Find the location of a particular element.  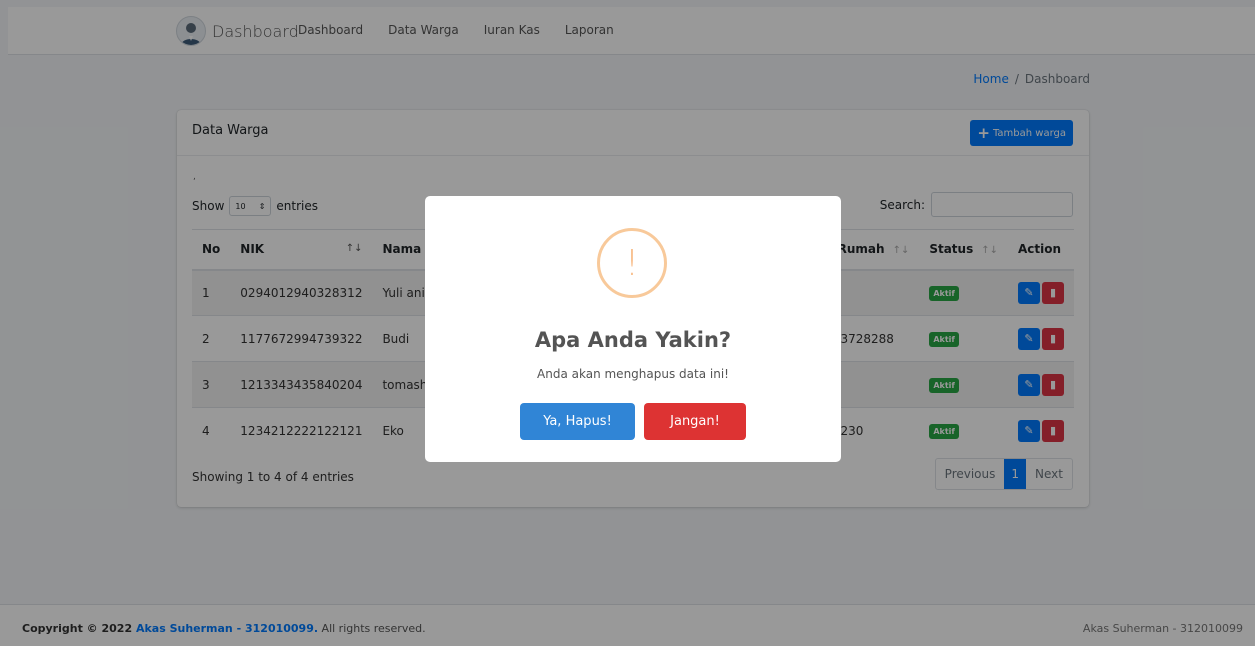

warning-icon: ! is located at coordinates (632, 263).